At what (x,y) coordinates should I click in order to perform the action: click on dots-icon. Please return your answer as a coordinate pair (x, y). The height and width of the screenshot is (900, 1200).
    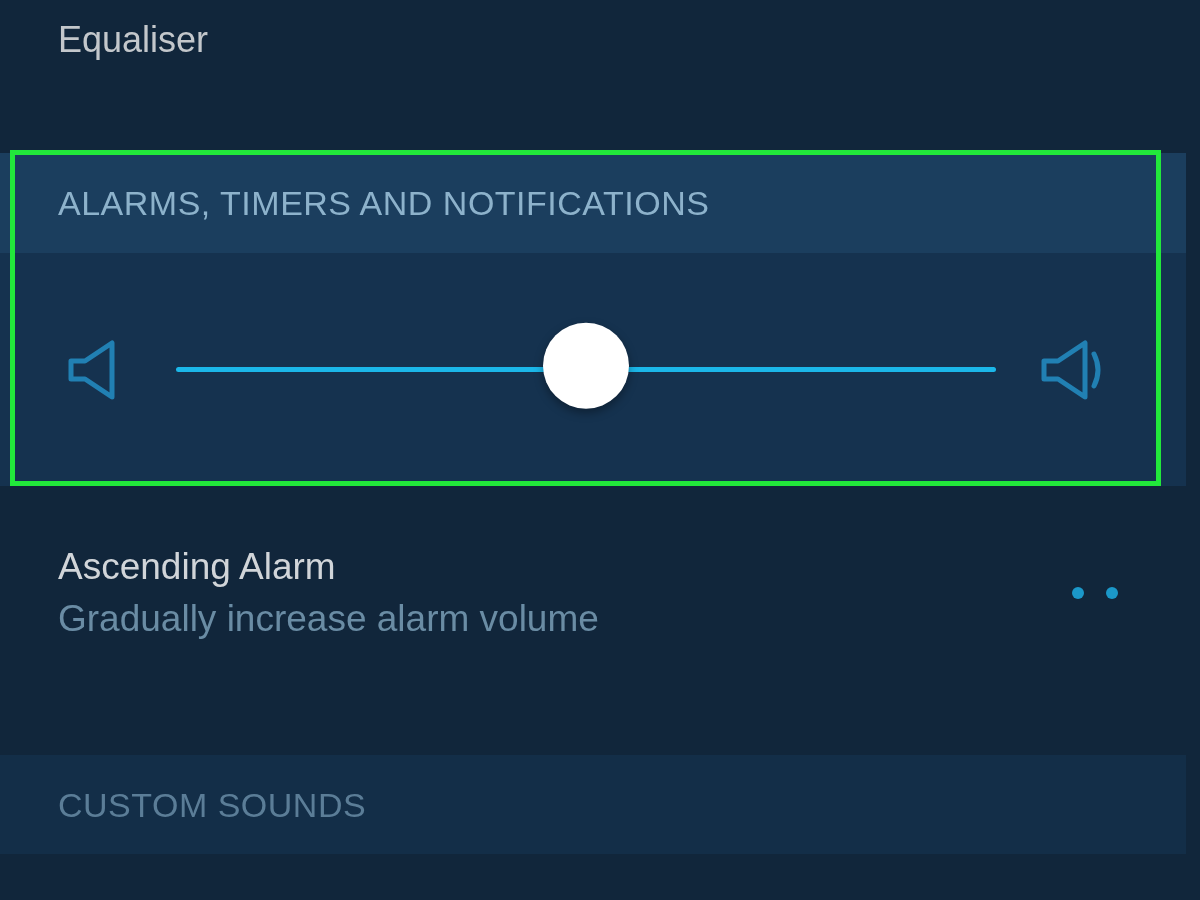
    Looking at the image, I should click on (1095, 593).